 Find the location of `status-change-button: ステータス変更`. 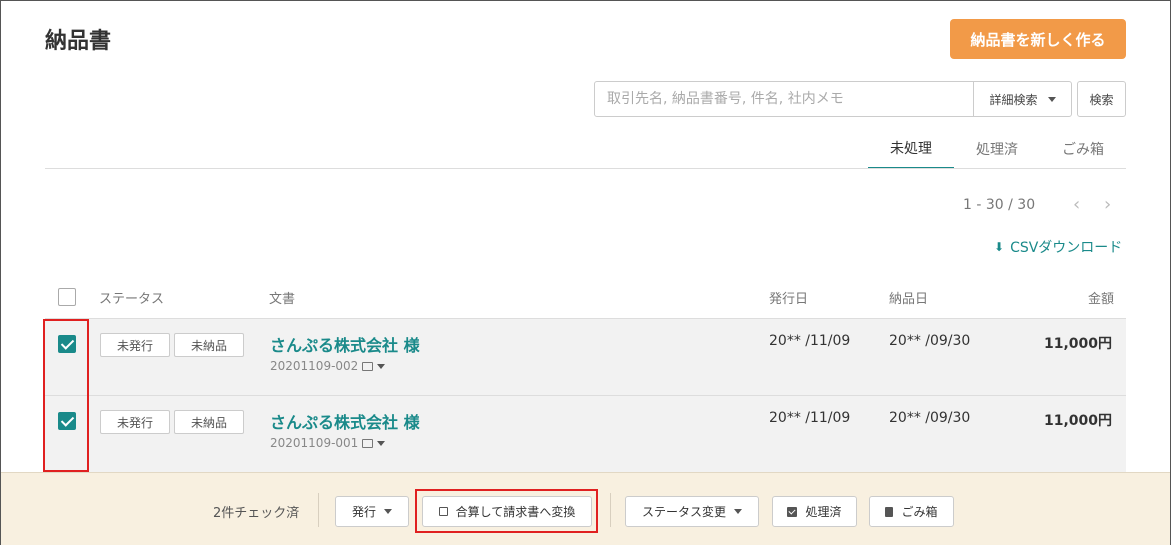

status-change-button: ステータス変更 is located at coordinates (692, 511).